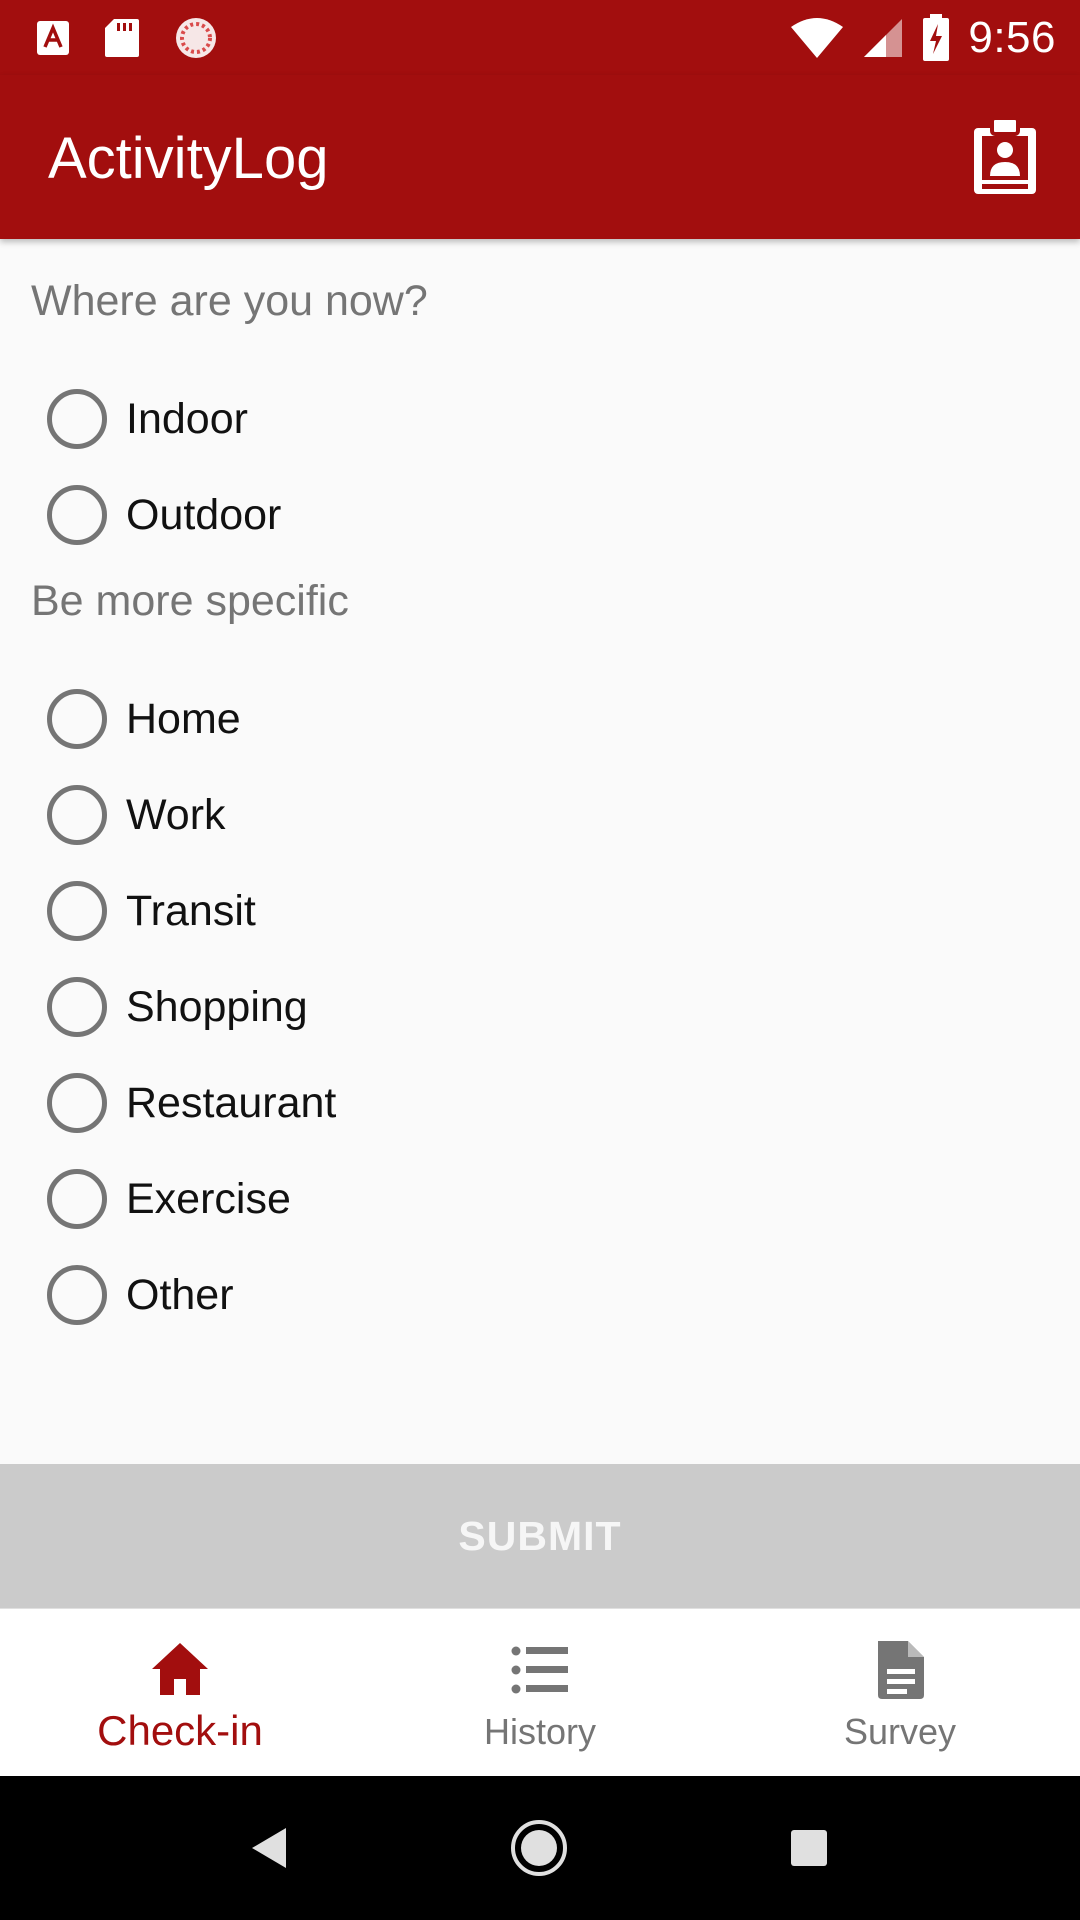 The height and width of the screenshot is (1920, 1080). Describe the element at coordinates (540, 157) in the screenshot. I see `app-bar: ActivityLog` at that location.